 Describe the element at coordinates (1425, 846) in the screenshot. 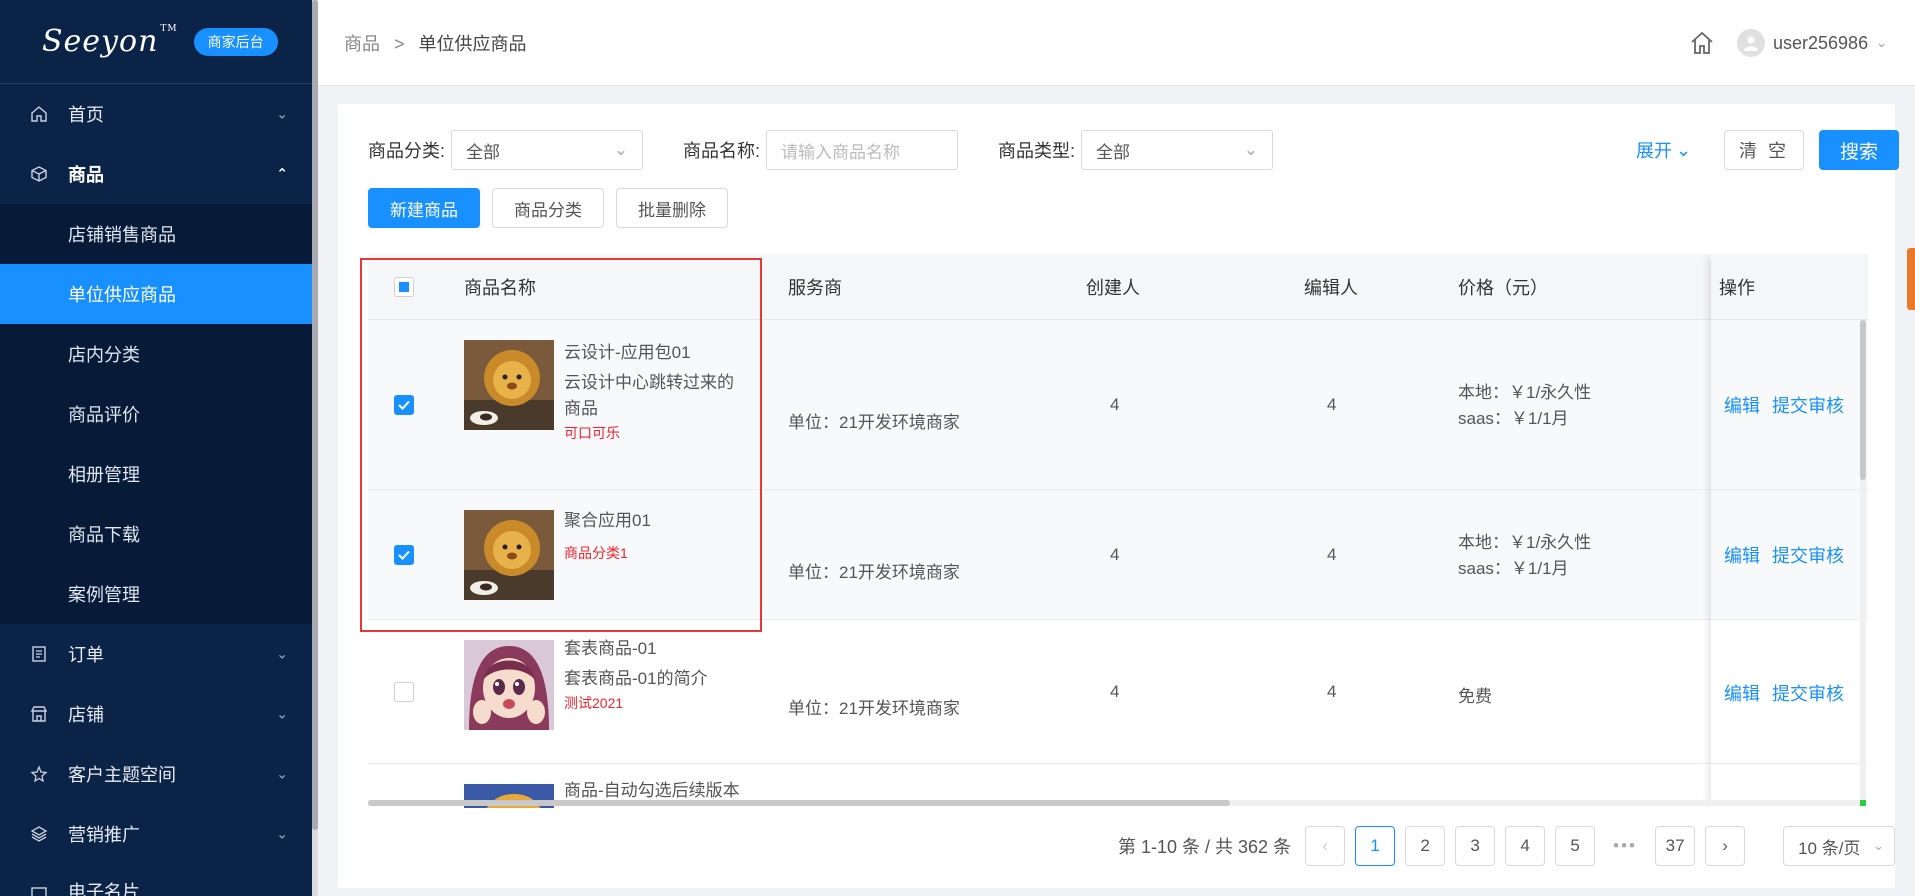

I see `page-button: 2` at that location.